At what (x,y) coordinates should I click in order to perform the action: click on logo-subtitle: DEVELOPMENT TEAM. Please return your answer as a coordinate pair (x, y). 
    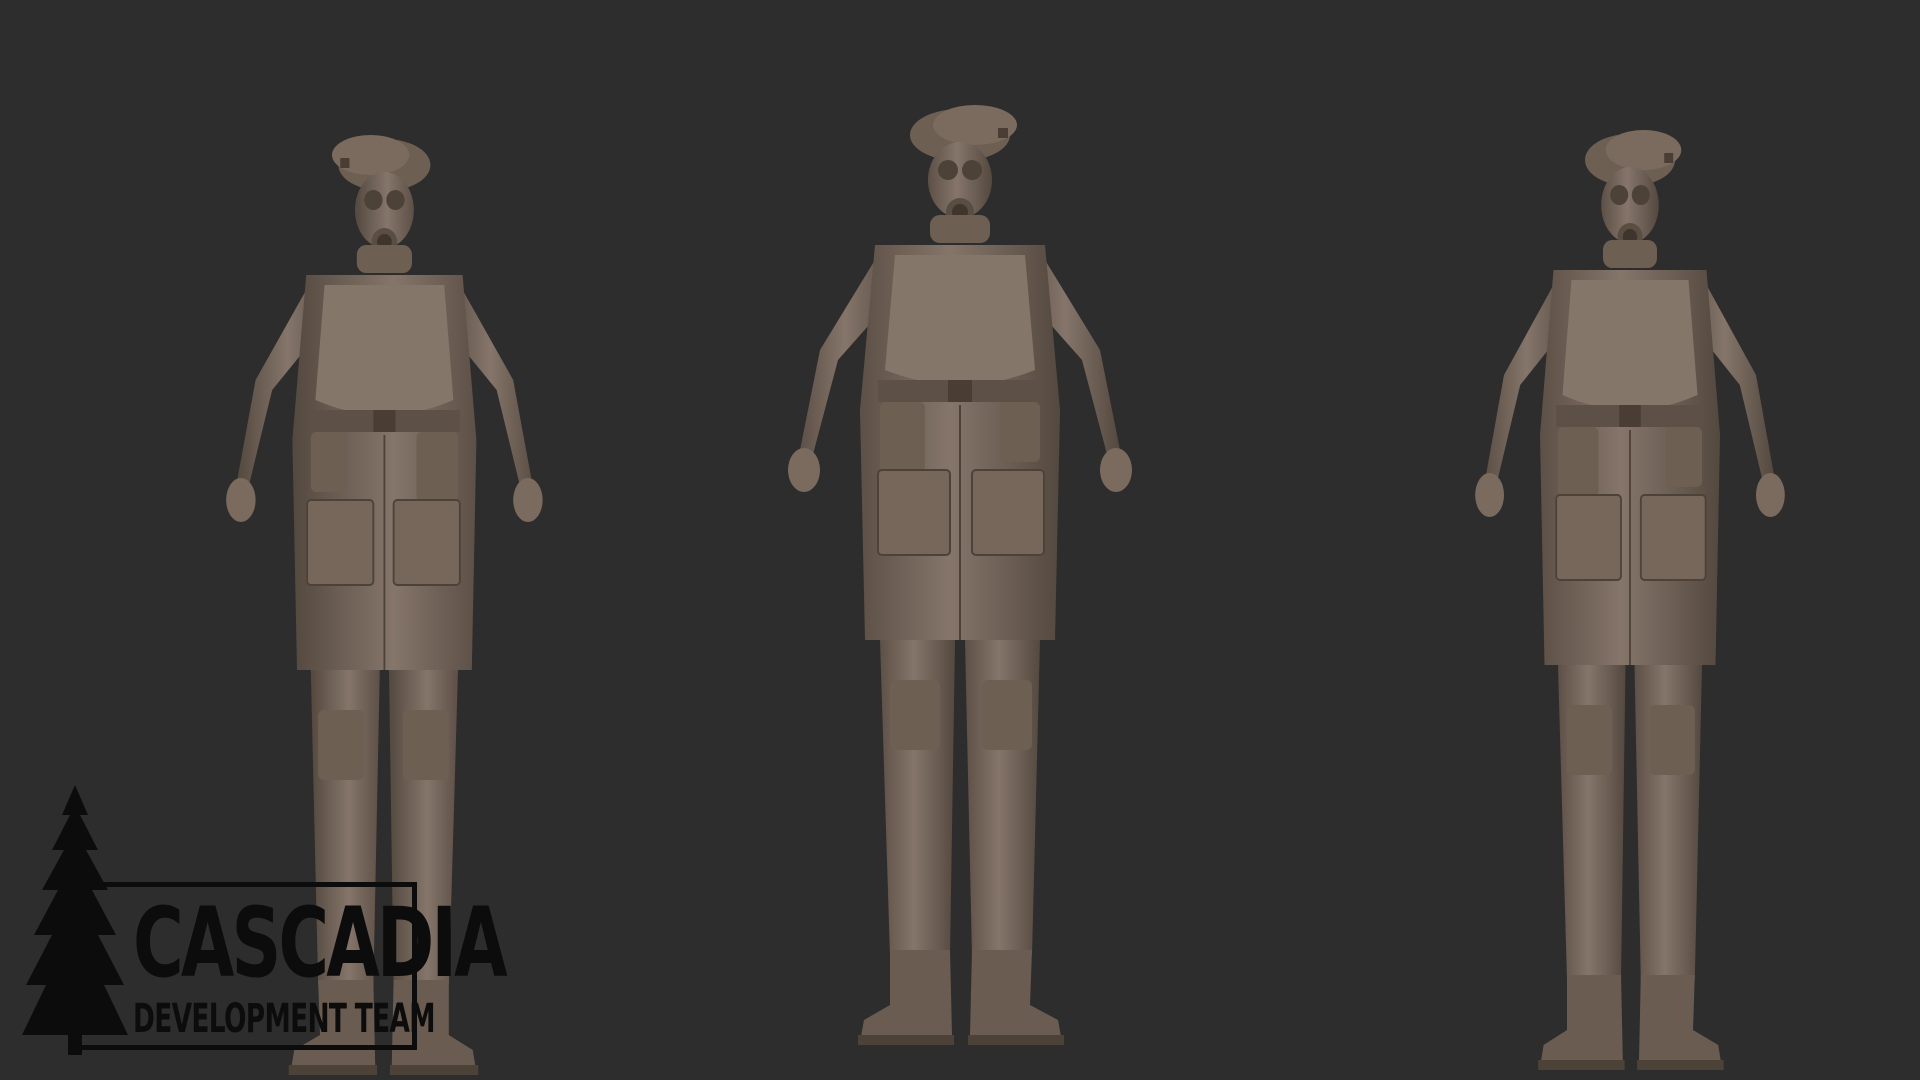
    Looking at the image, I should click on (284, 1019).